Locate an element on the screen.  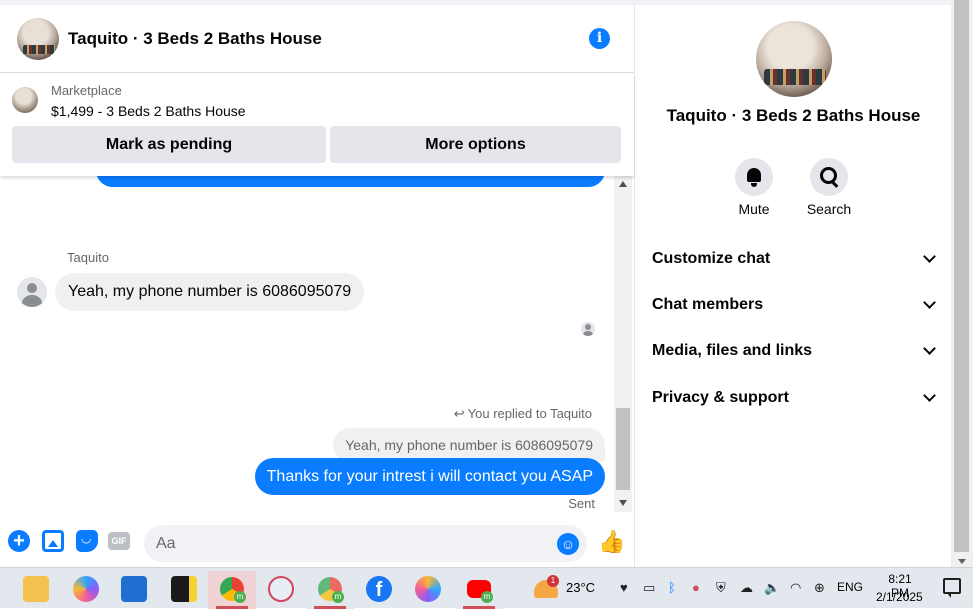
more-options-button: More options is located at coordinates (475, 144).